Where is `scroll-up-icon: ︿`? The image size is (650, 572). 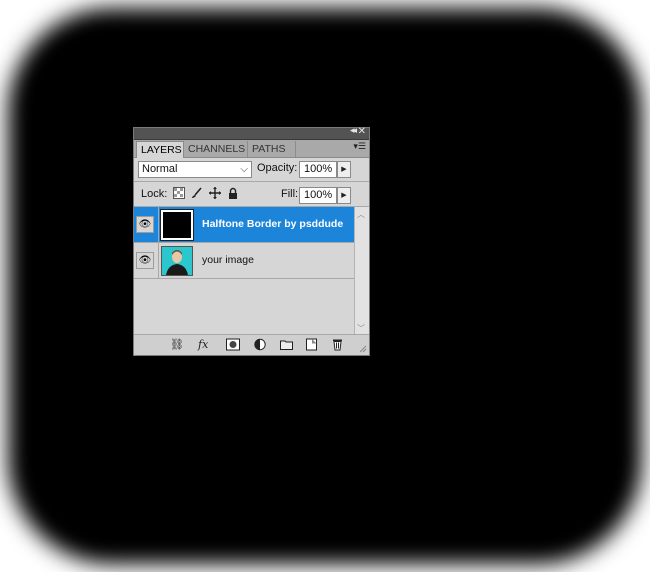
scroll-up-icon: ︿ is located at coordinates (361, 214).